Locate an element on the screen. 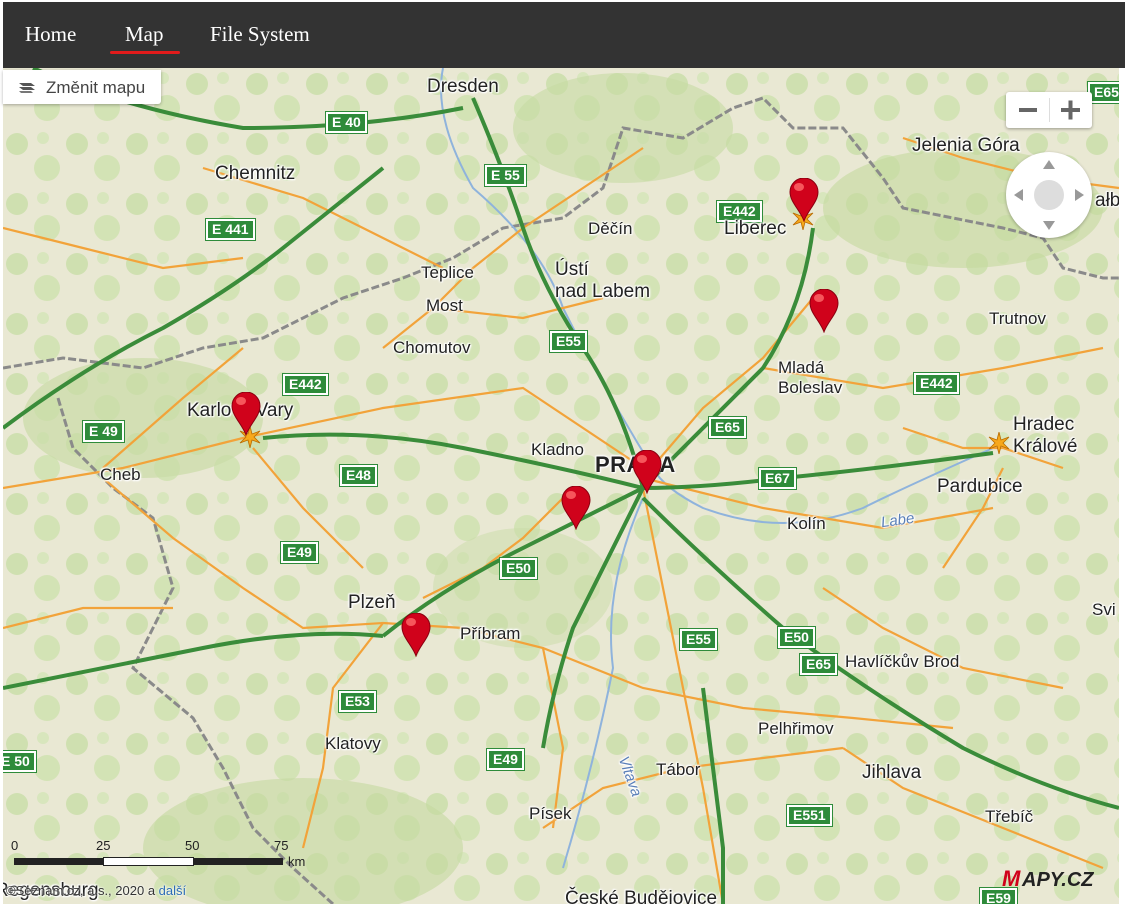  road-shield-e48: E48 is located at coordinates (358, 475).